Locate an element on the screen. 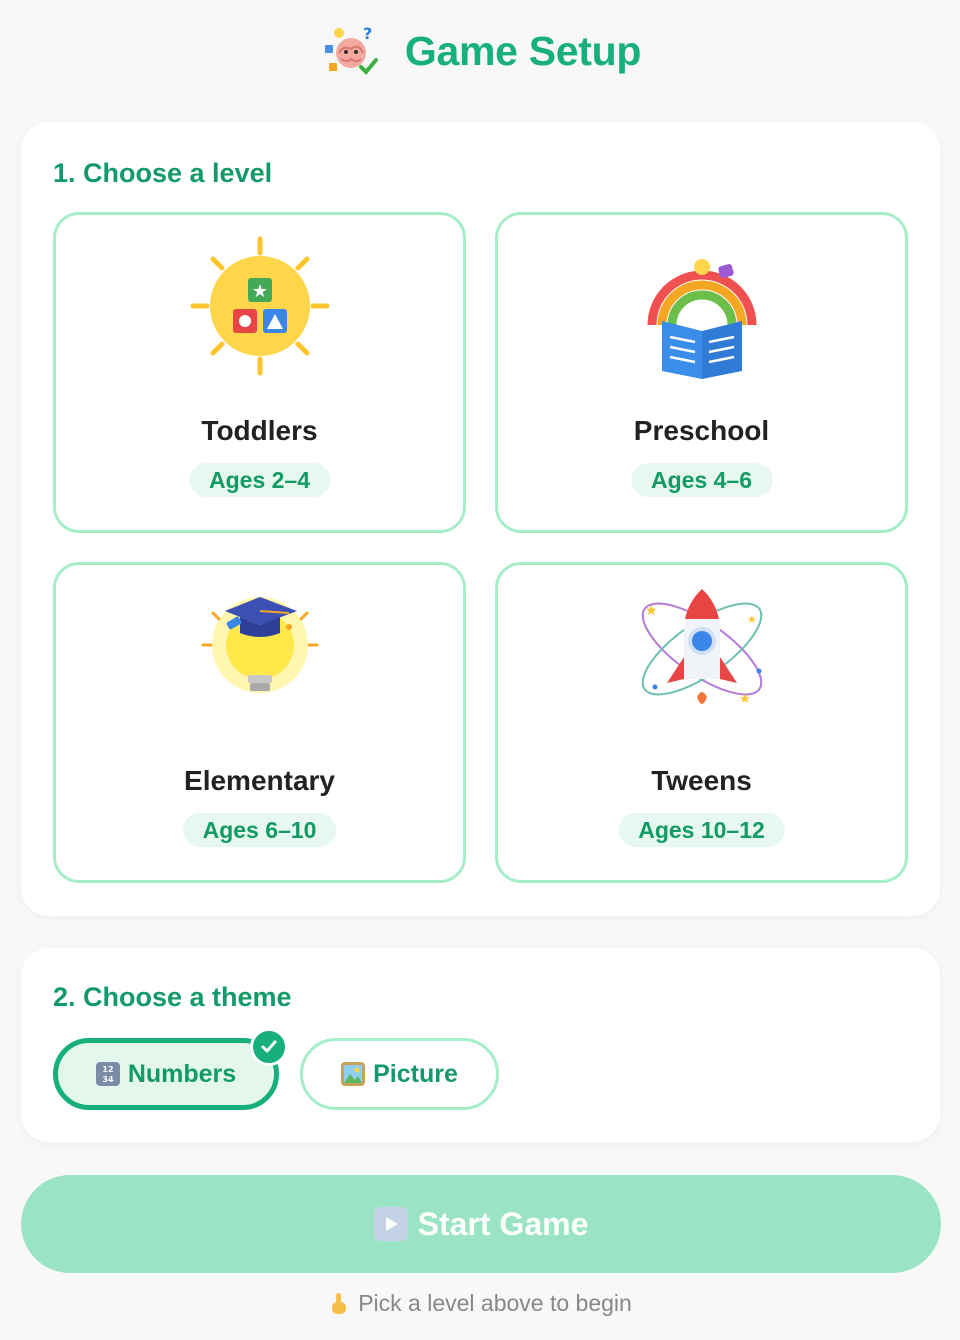 The width and height of the screenshot is (960, 1340). level-age-badge: Ages 10–12 is located at coordinates (701, 830).